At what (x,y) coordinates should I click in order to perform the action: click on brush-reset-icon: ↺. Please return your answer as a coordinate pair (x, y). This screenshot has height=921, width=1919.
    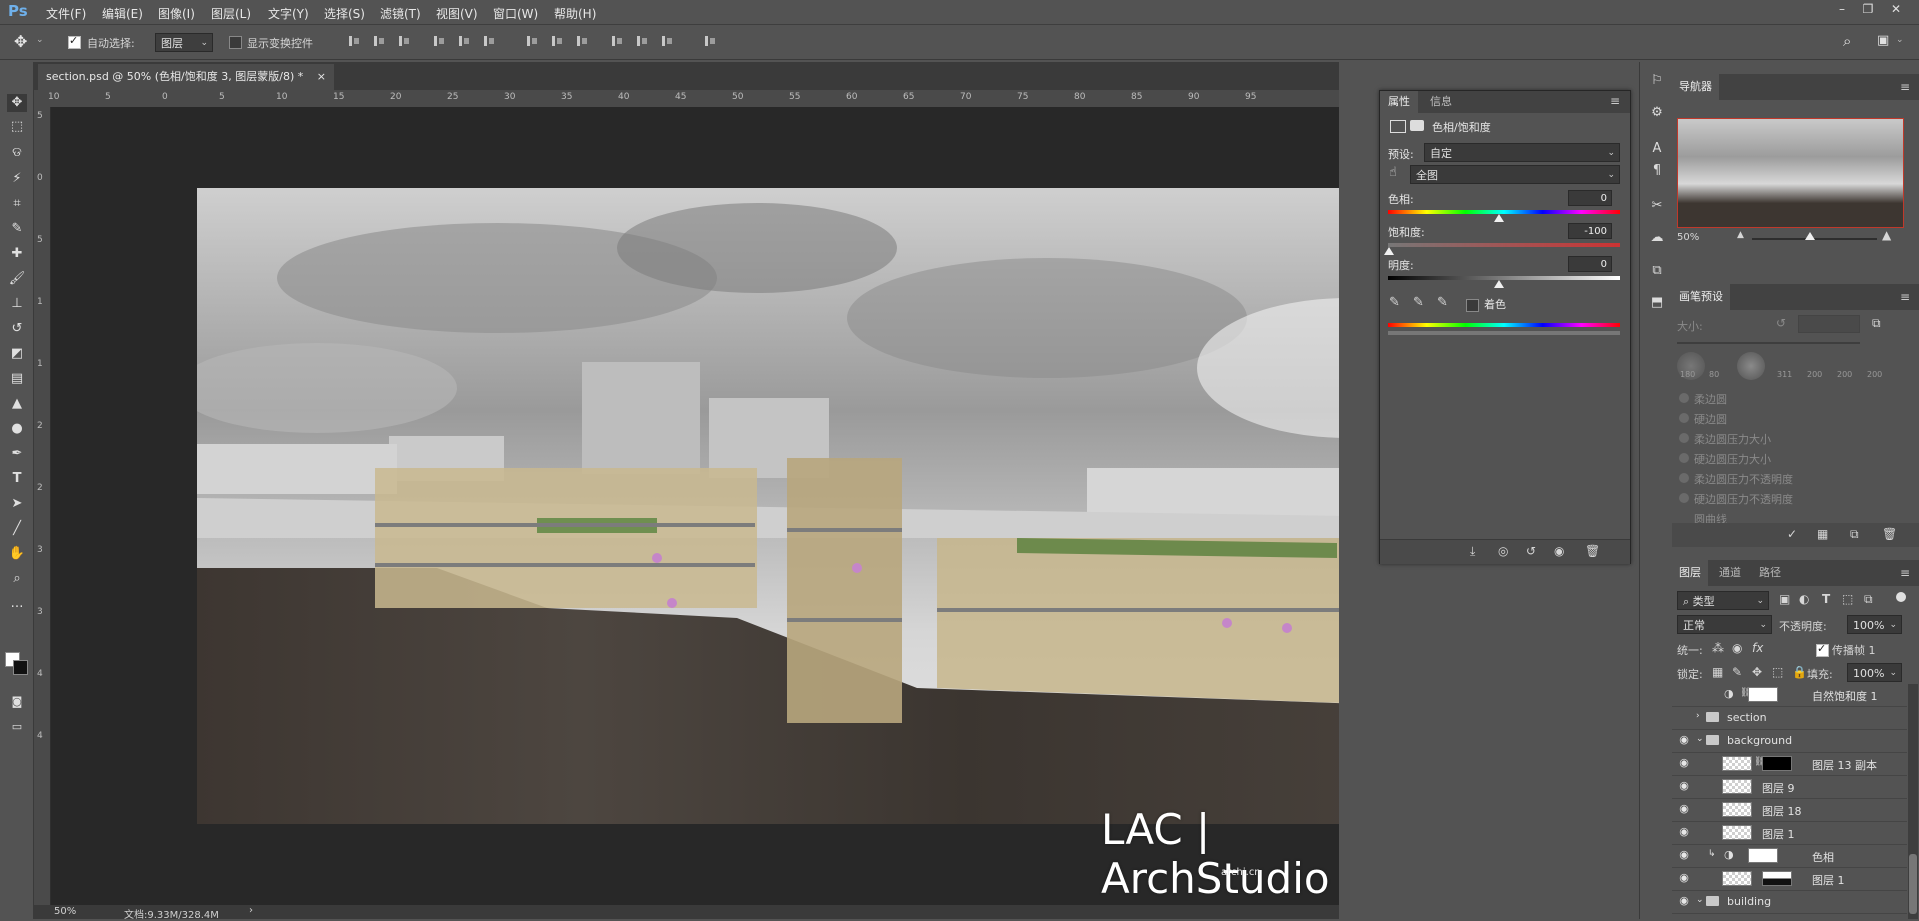
    Looking at the image, I should click on (1781, 323).